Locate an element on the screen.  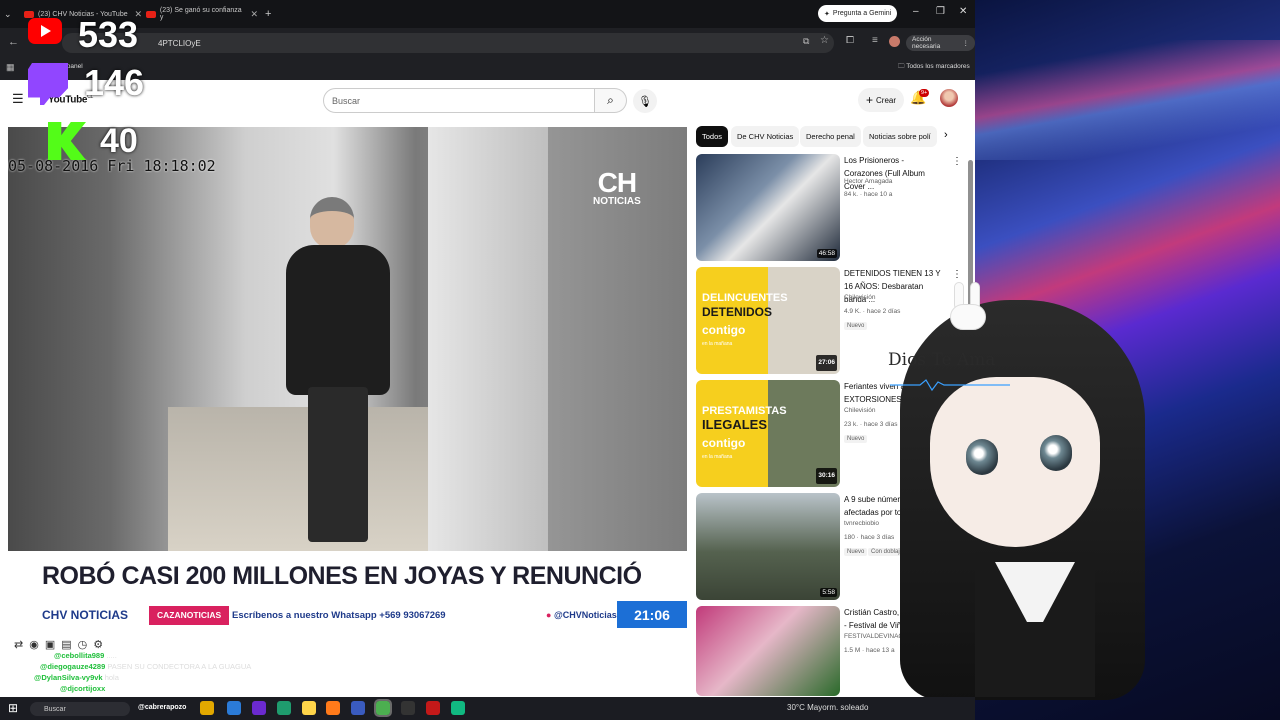
apps-icon: ▦ is located at coordinates (10, 67).